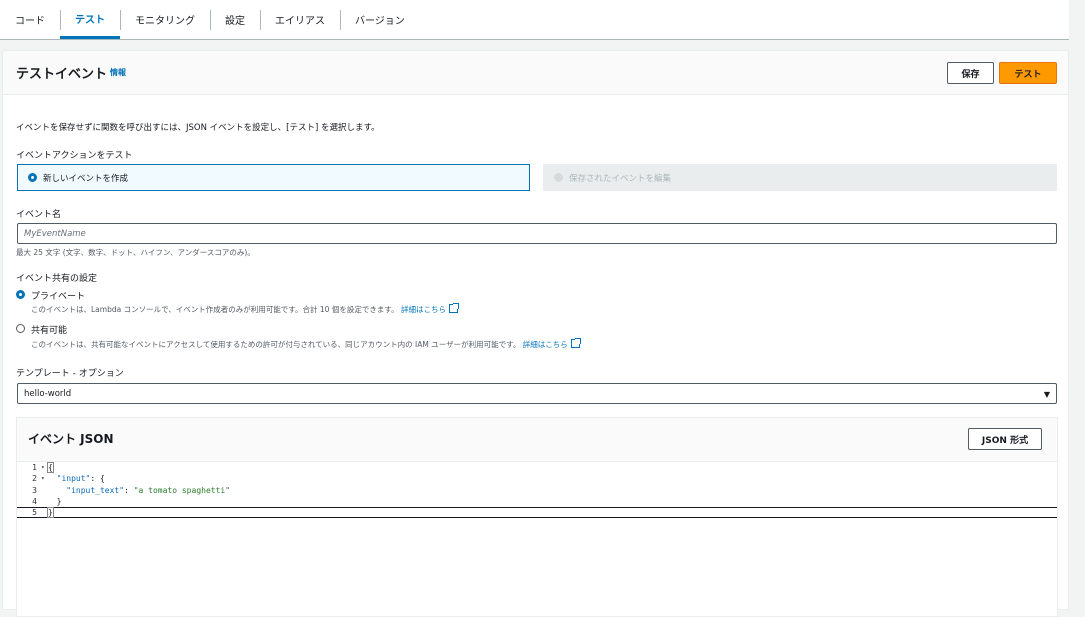  What do you see at coordinates (534, 20) in the screenshot?
I see `tab-bar: コード テスト モニタリング 設定 エイリアス バージョン` at bounding box center [534, 20].